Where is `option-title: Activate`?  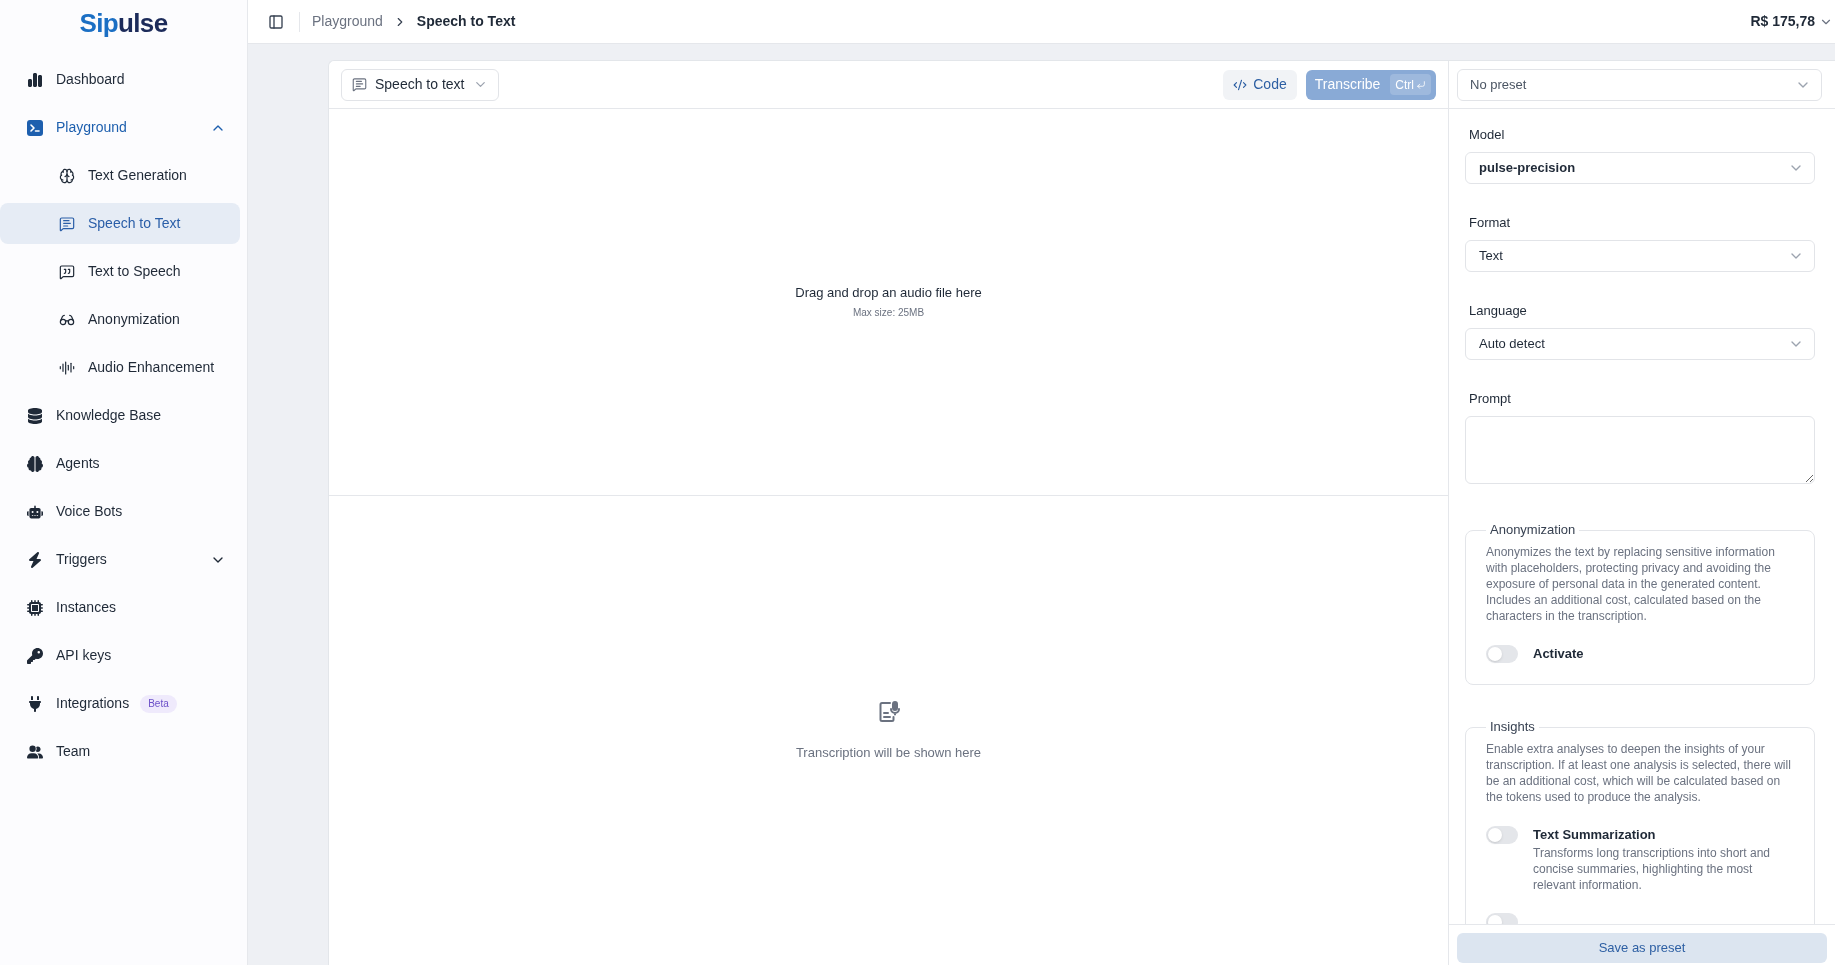
option-title: Activate is located at coordinates (1558, 654).